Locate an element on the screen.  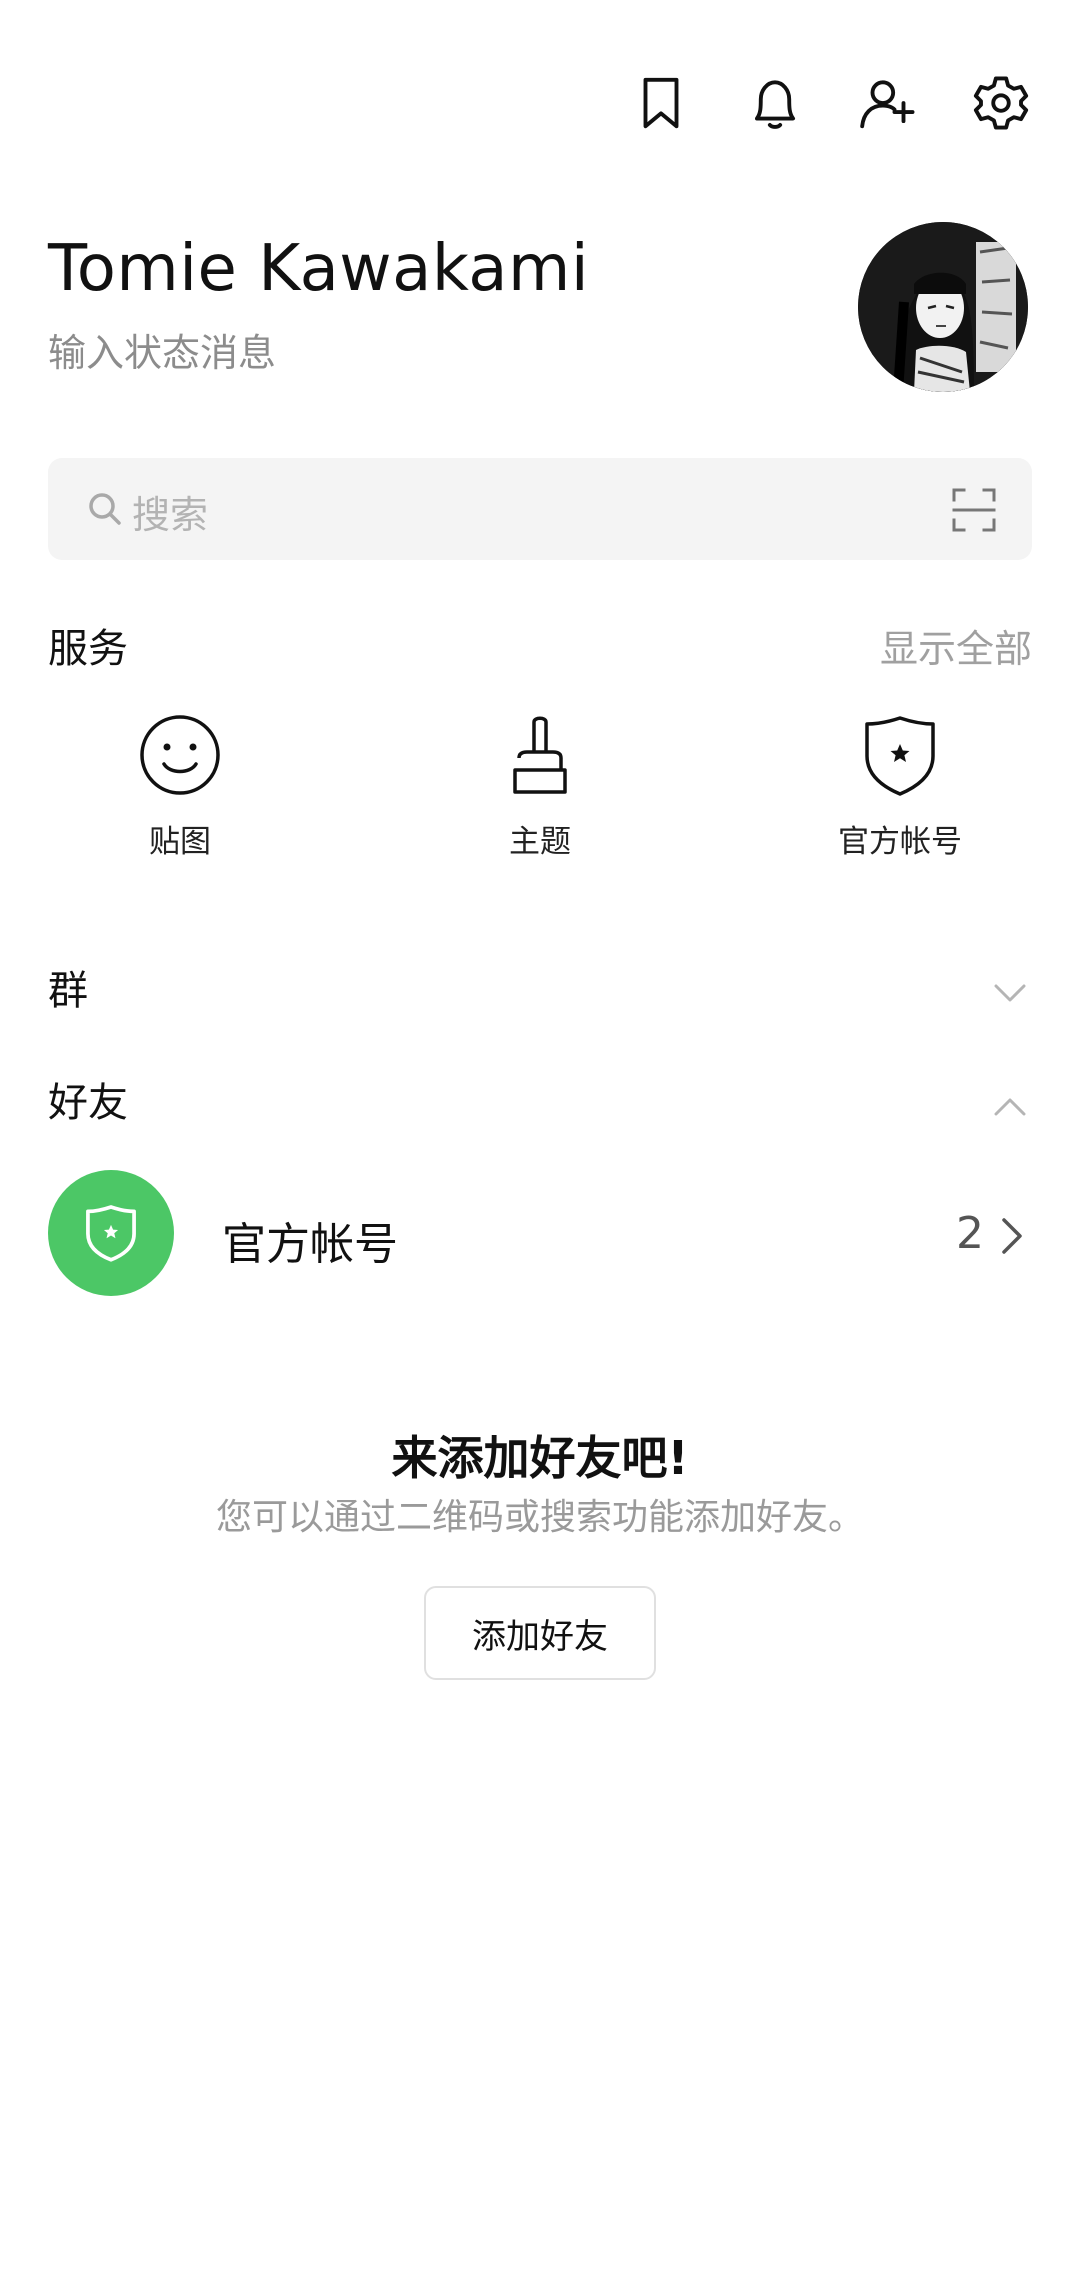
friends-title: 好友 is located at coordinates (88, 1103).